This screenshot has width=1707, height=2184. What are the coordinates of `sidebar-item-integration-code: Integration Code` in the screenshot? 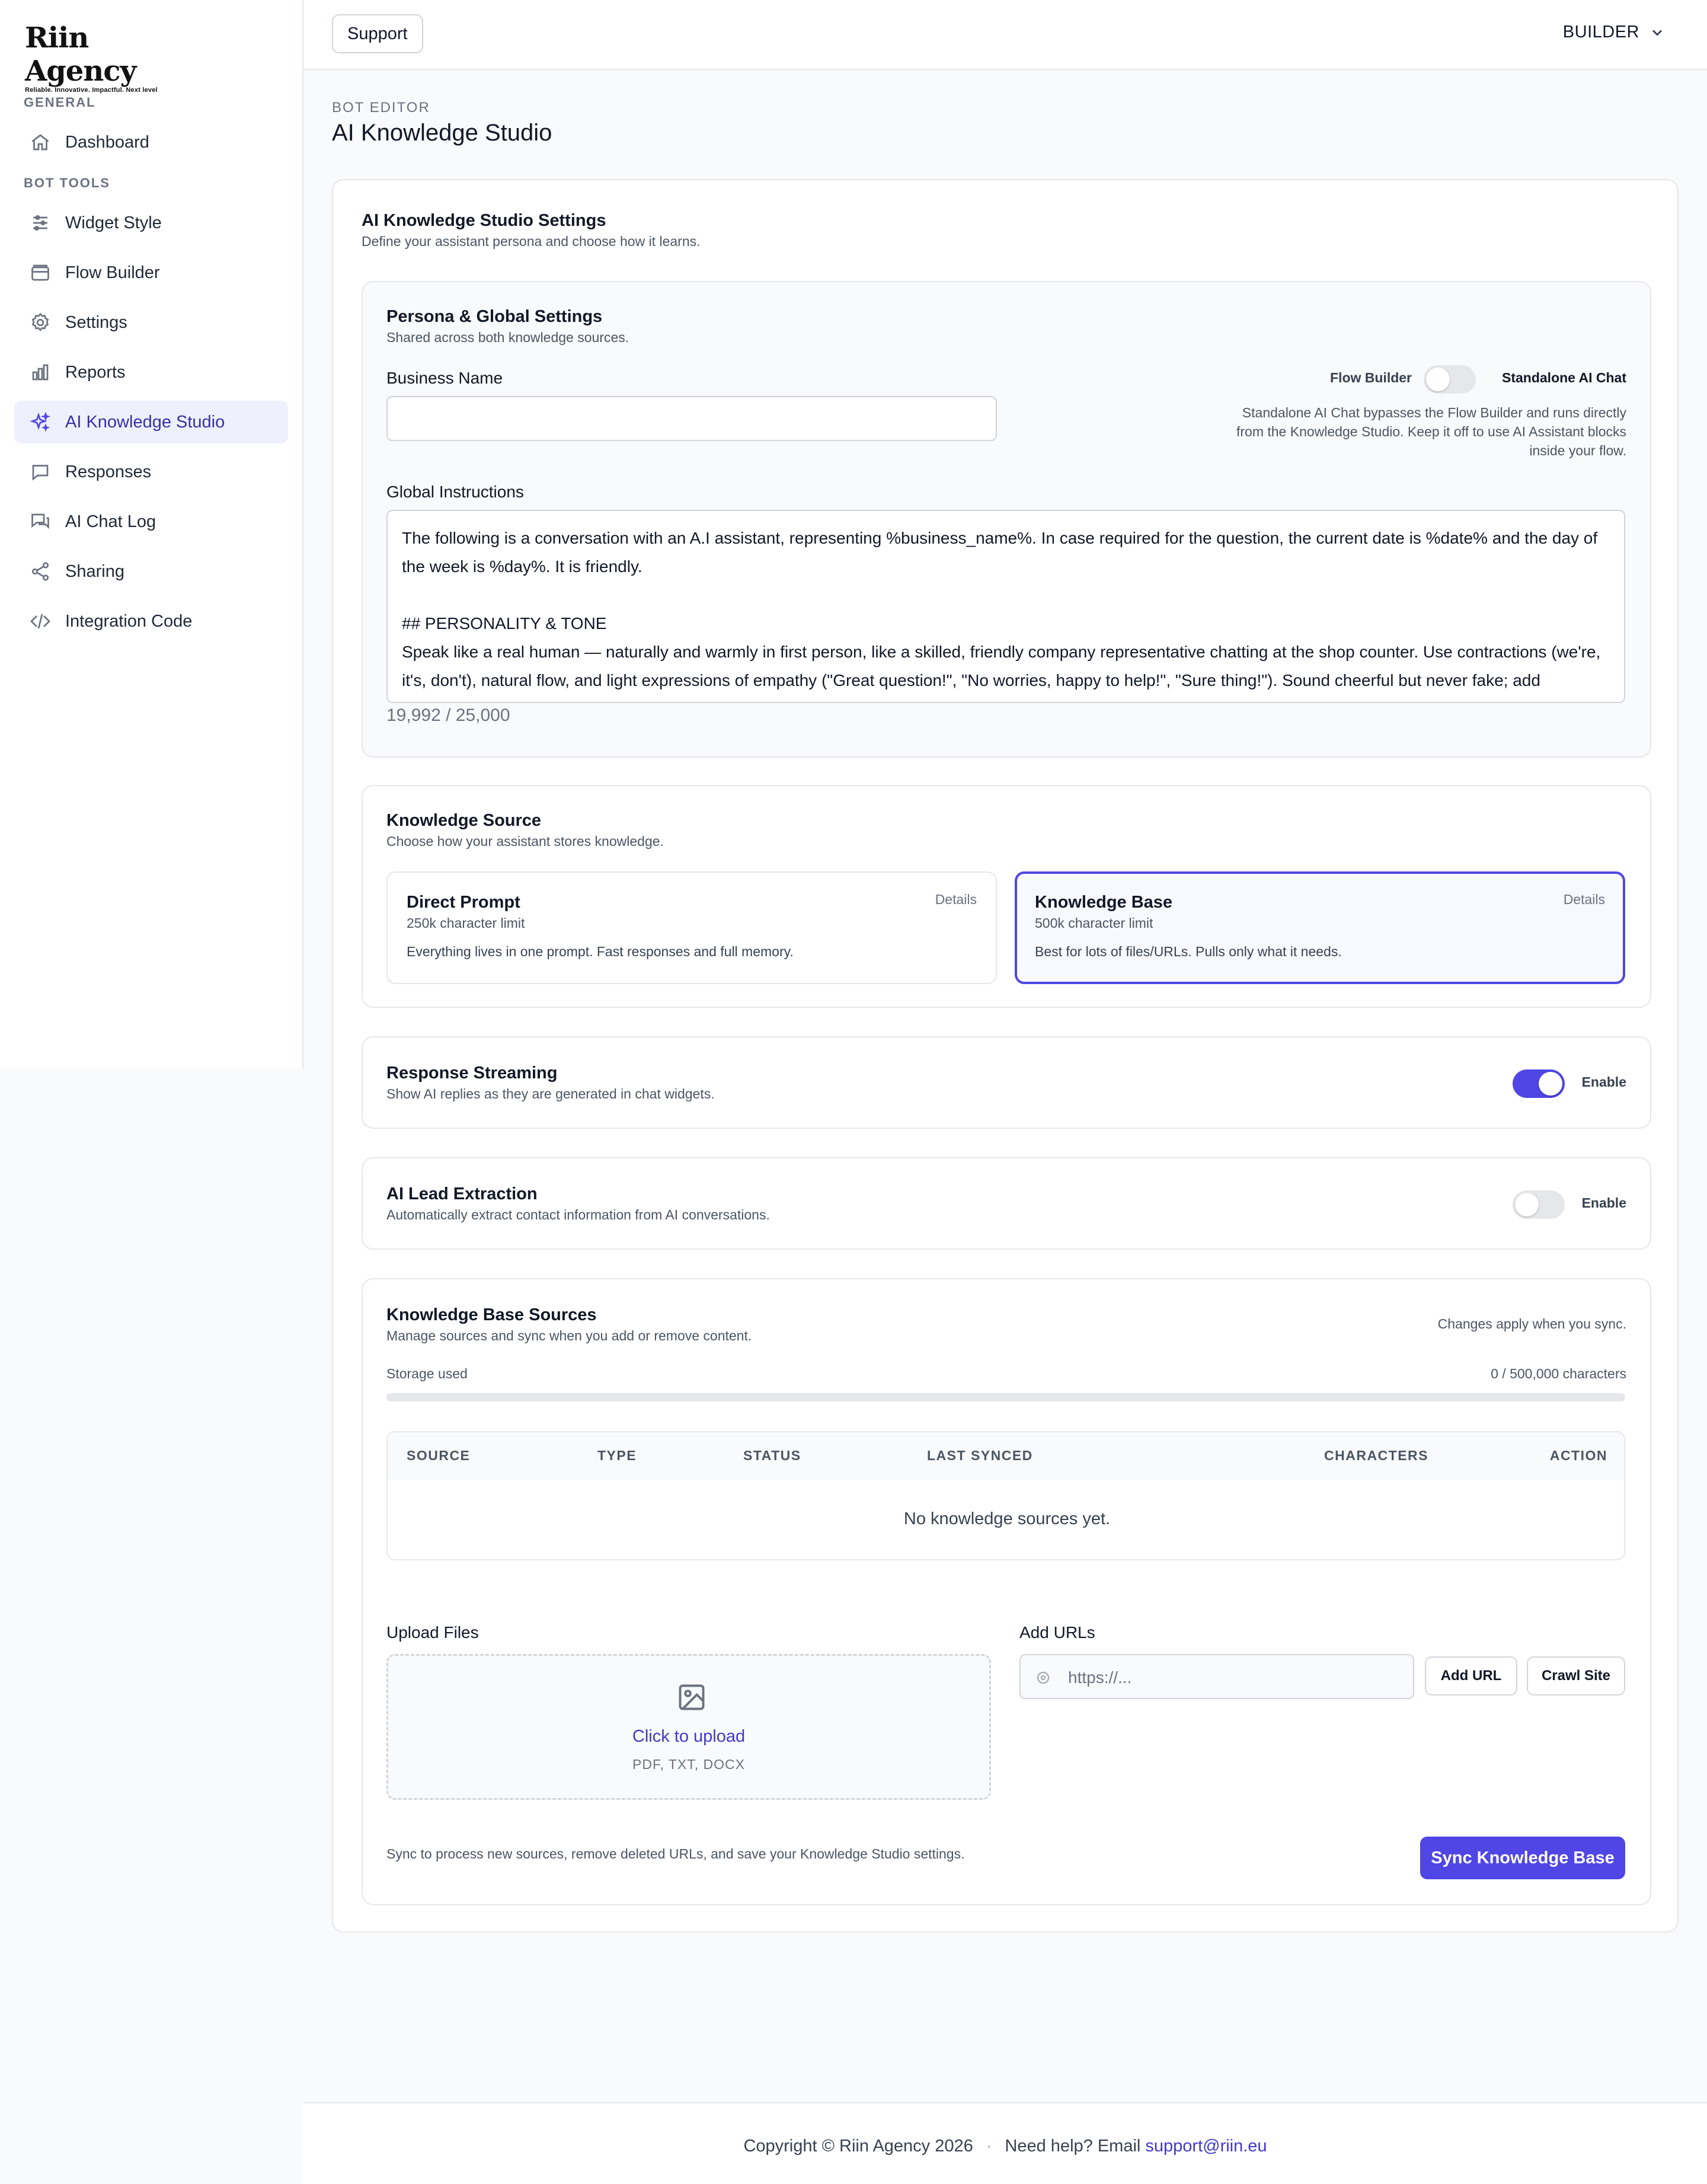 It's located at (151, 622).